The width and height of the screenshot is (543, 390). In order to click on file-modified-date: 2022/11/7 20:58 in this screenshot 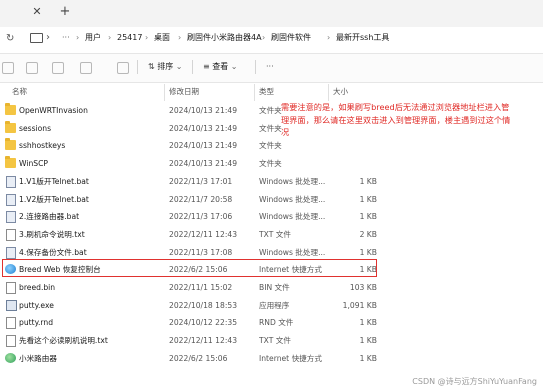, I will do `click(201, 199)`.